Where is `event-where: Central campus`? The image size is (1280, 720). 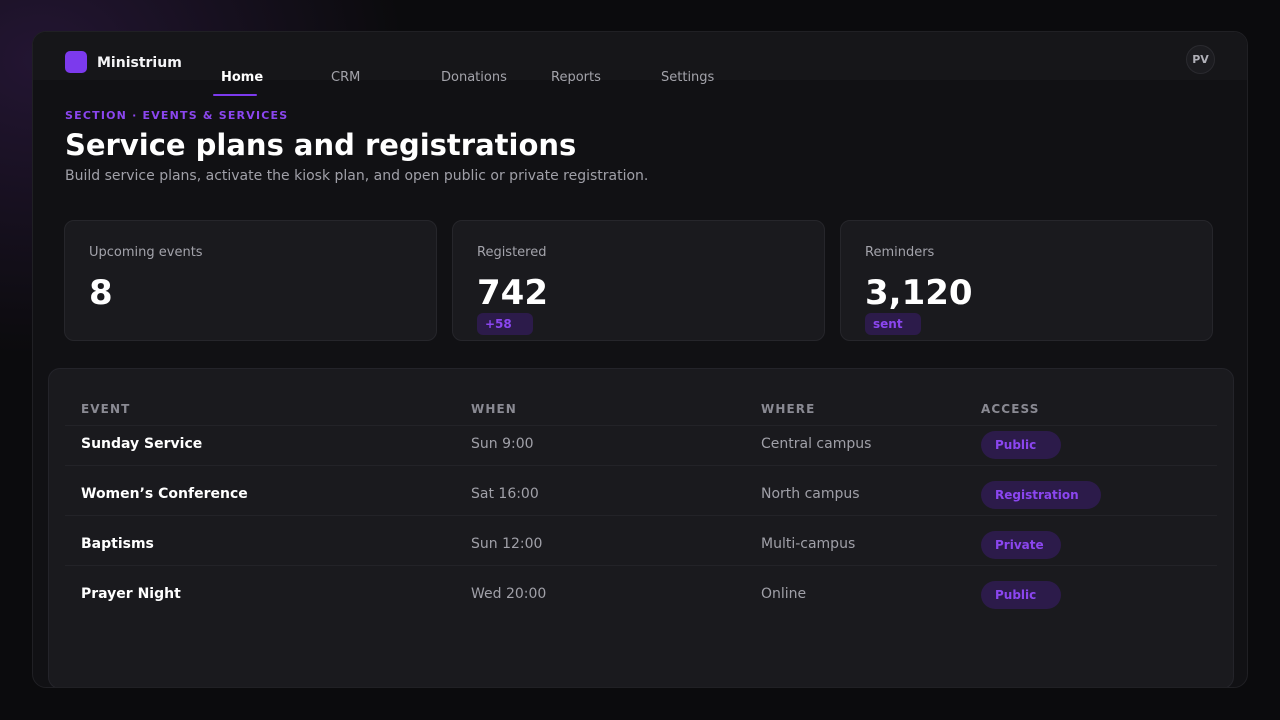 event-where: Central campus is located at coordinates (816, 444).